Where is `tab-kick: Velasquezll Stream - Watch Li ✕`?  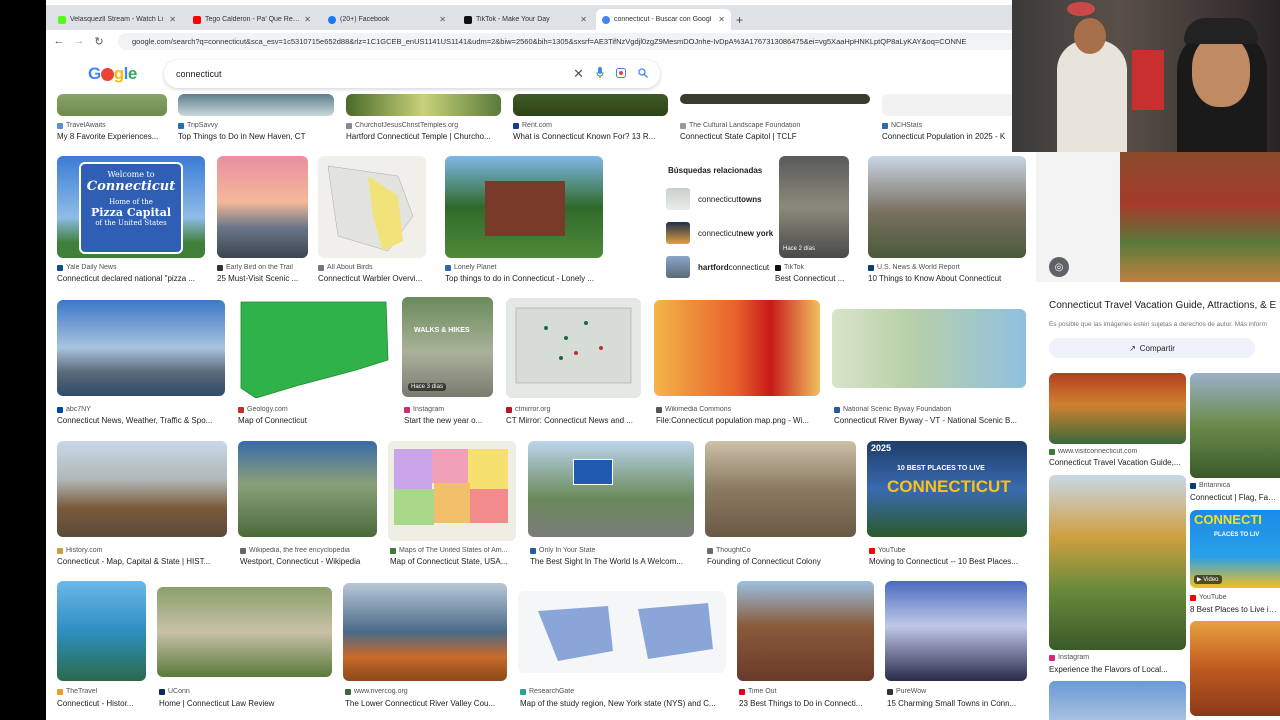 tab-kick: Velasquezll Stream - Watch Li ✕ is located at coordinates (117, 19).